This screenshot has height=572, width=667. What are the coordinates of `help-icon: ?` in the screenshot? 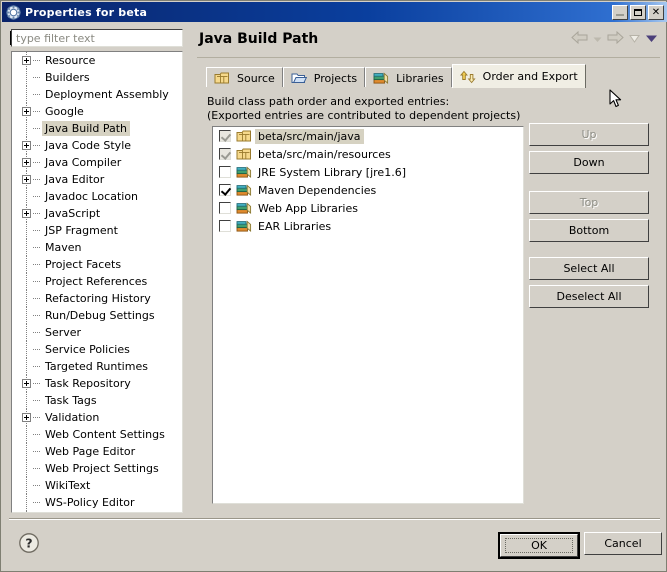 It's located at (29, 543).